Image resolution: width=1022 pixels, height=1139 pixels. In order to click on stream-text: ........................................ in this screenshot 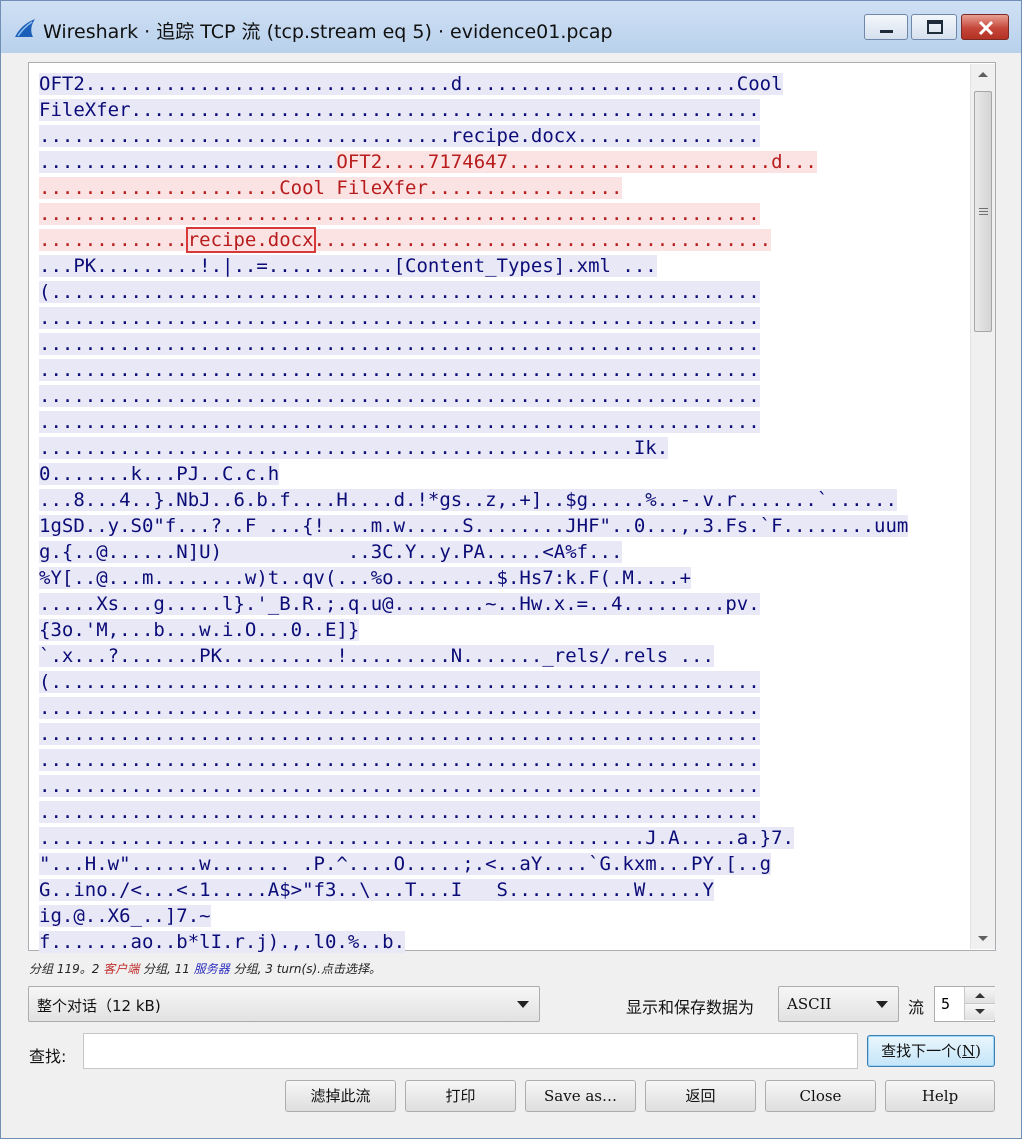, I will do `click(542, 240)`.